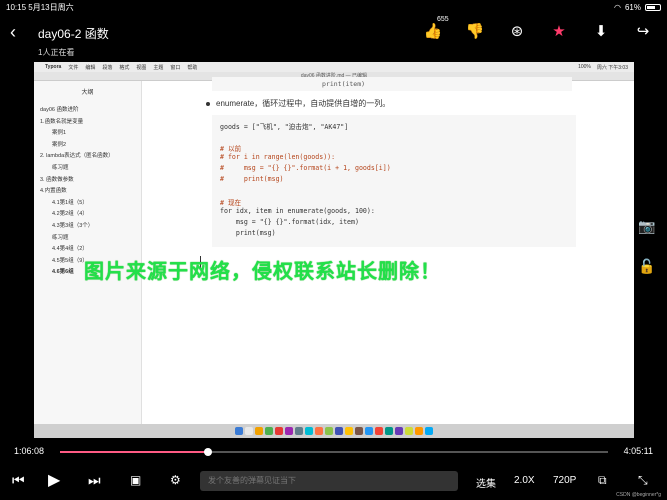  Describe the element at coordinates (646, 226) in the screenshot. I see `screenshot-camera-icon: 📷` at that location.